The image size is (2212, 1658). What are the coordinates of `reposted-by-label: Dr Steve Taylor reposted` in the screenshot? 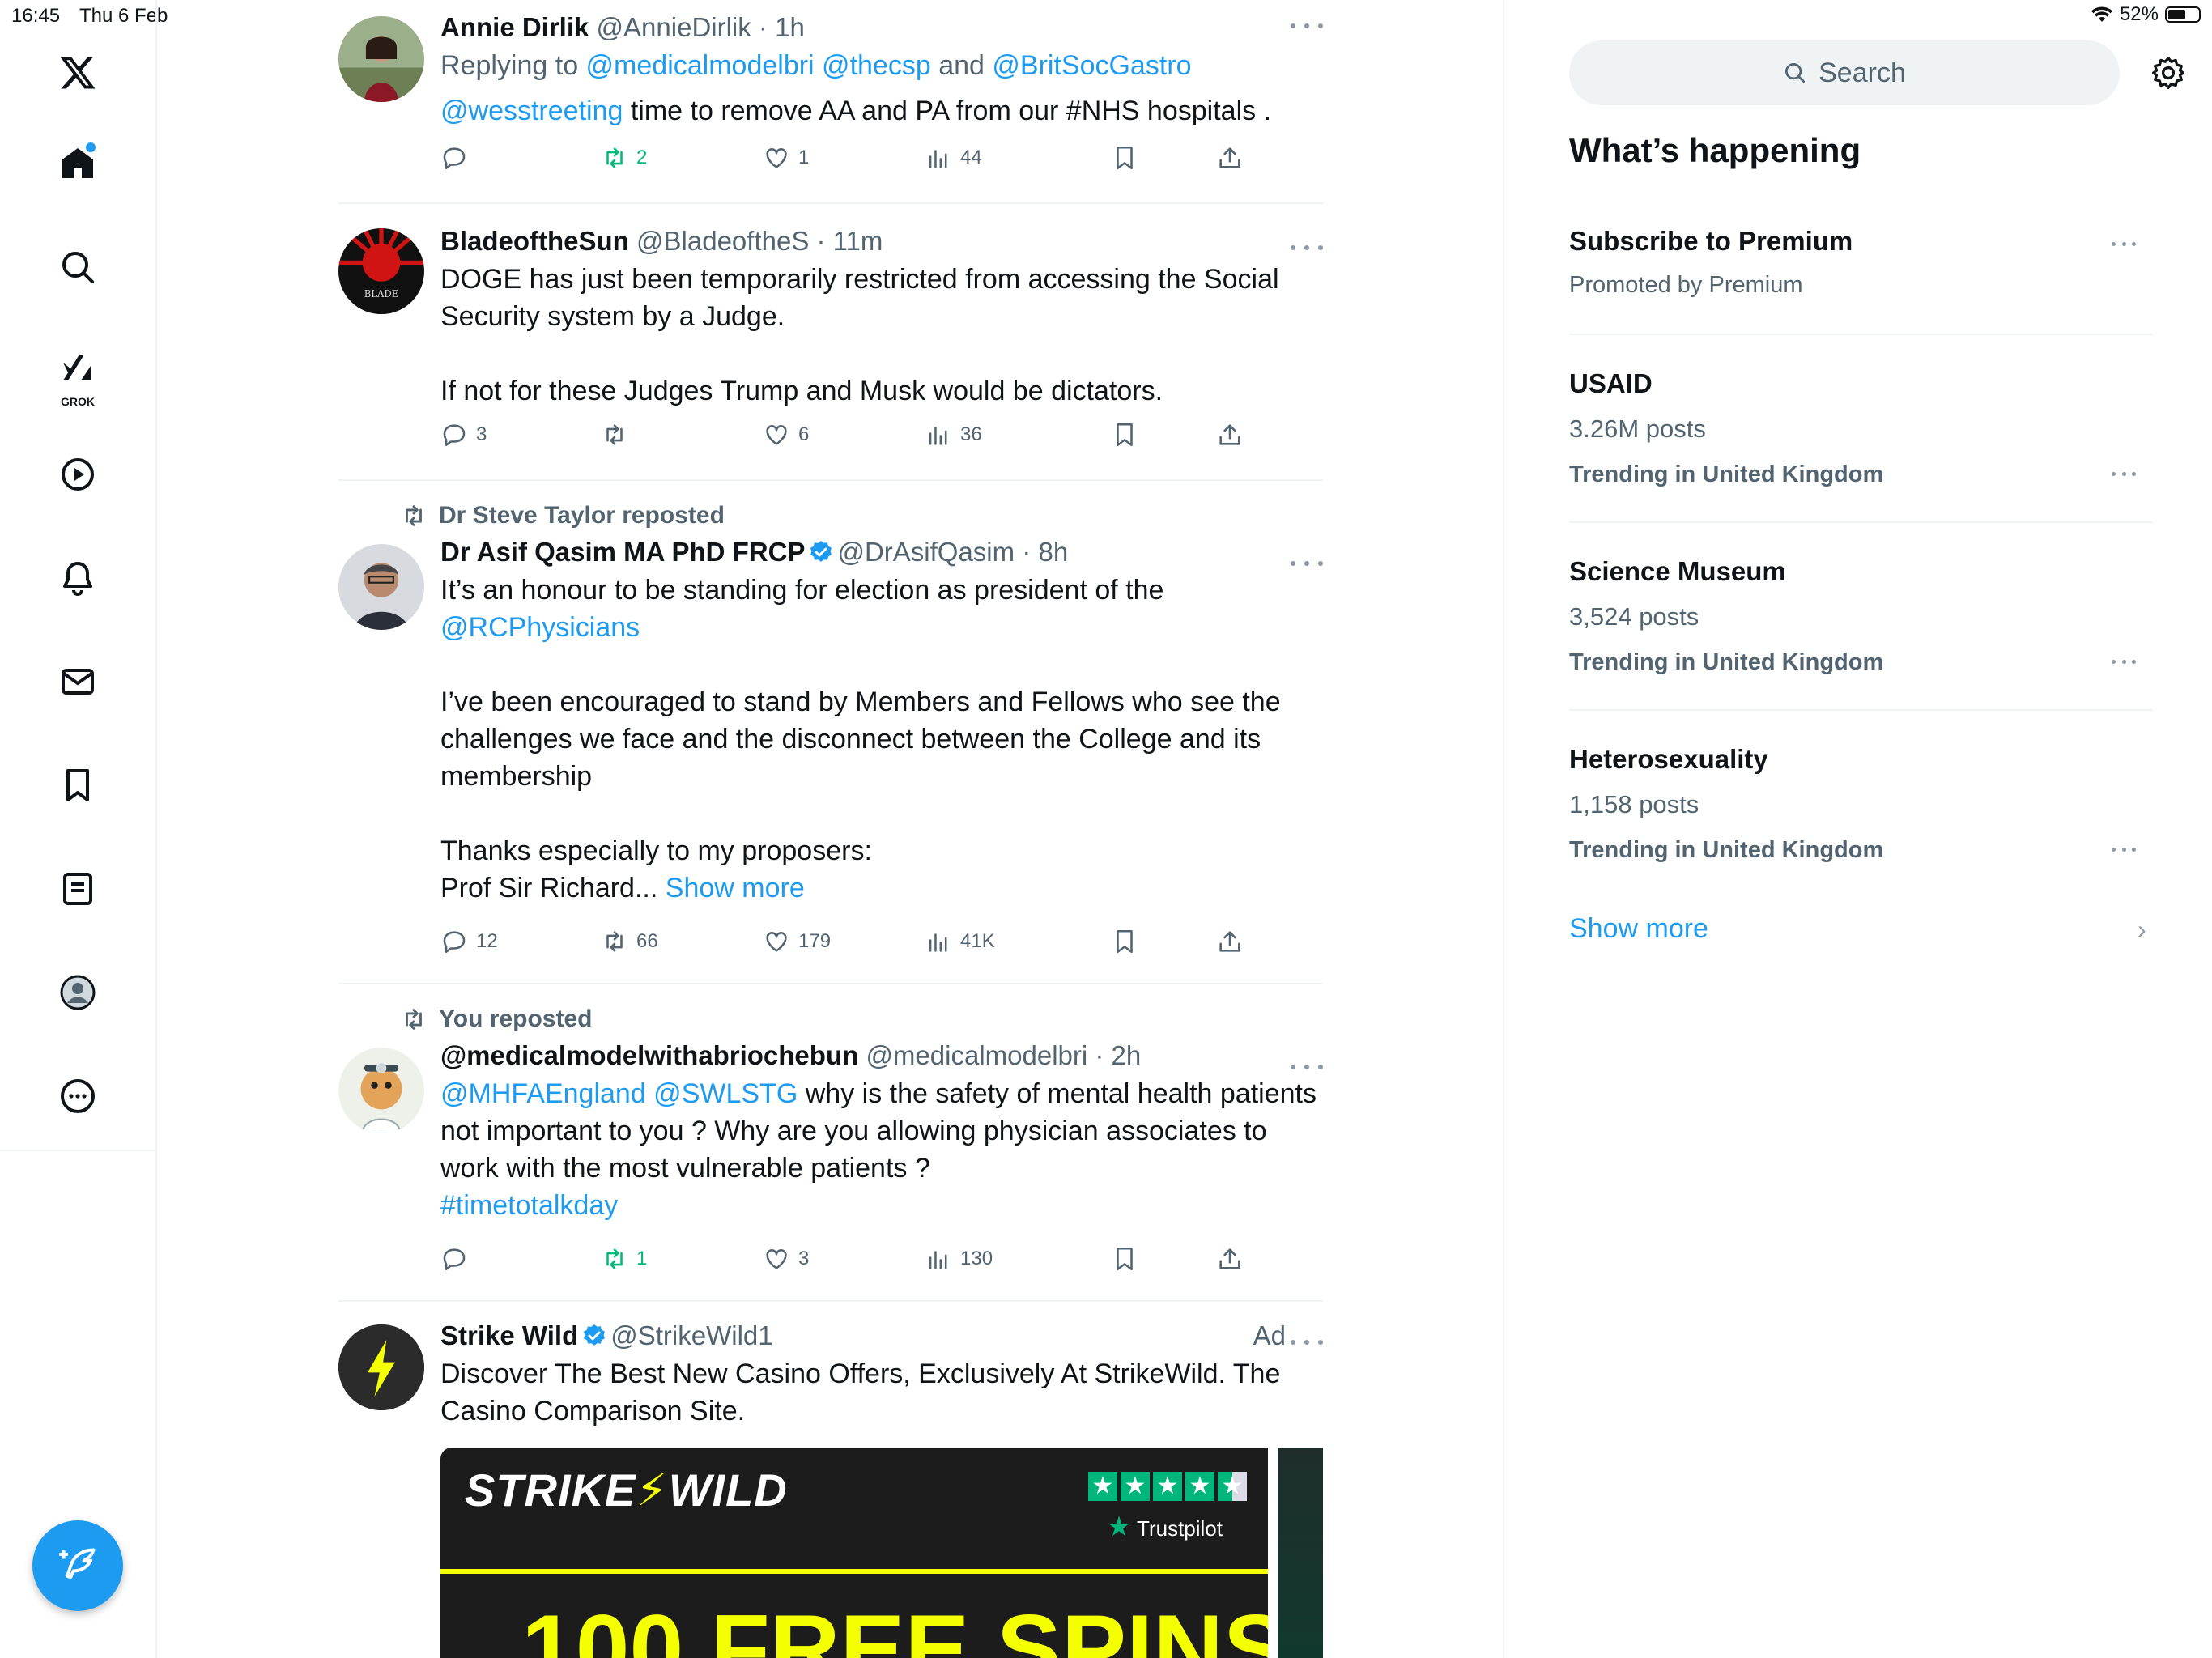 It's located at (582, 515).